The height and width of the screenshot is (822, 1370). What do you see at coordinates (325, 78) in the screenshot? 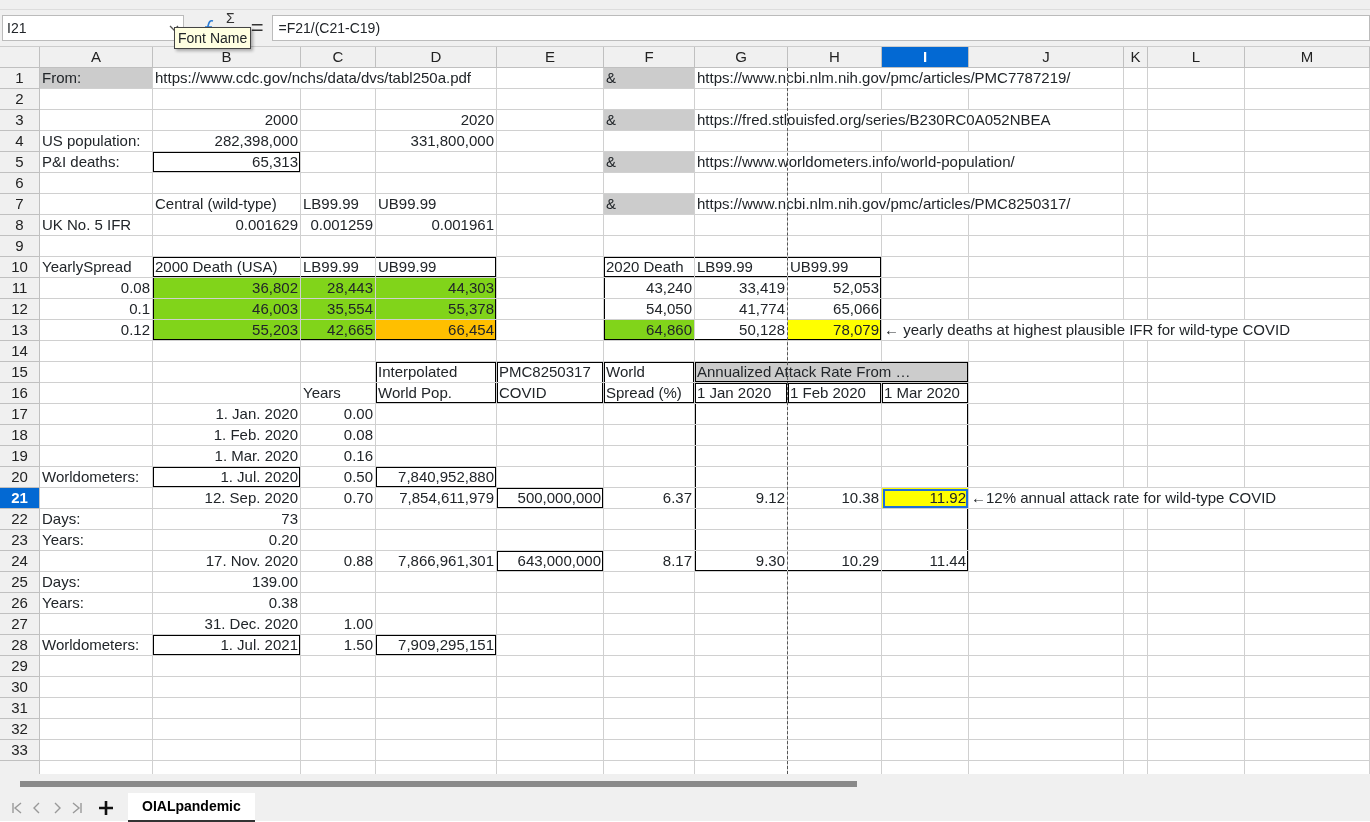
I see `table-cell: https://www.cdc.gov/nchs/data/dvs/tabl250a.pdf` at bounding box center [325, 78].